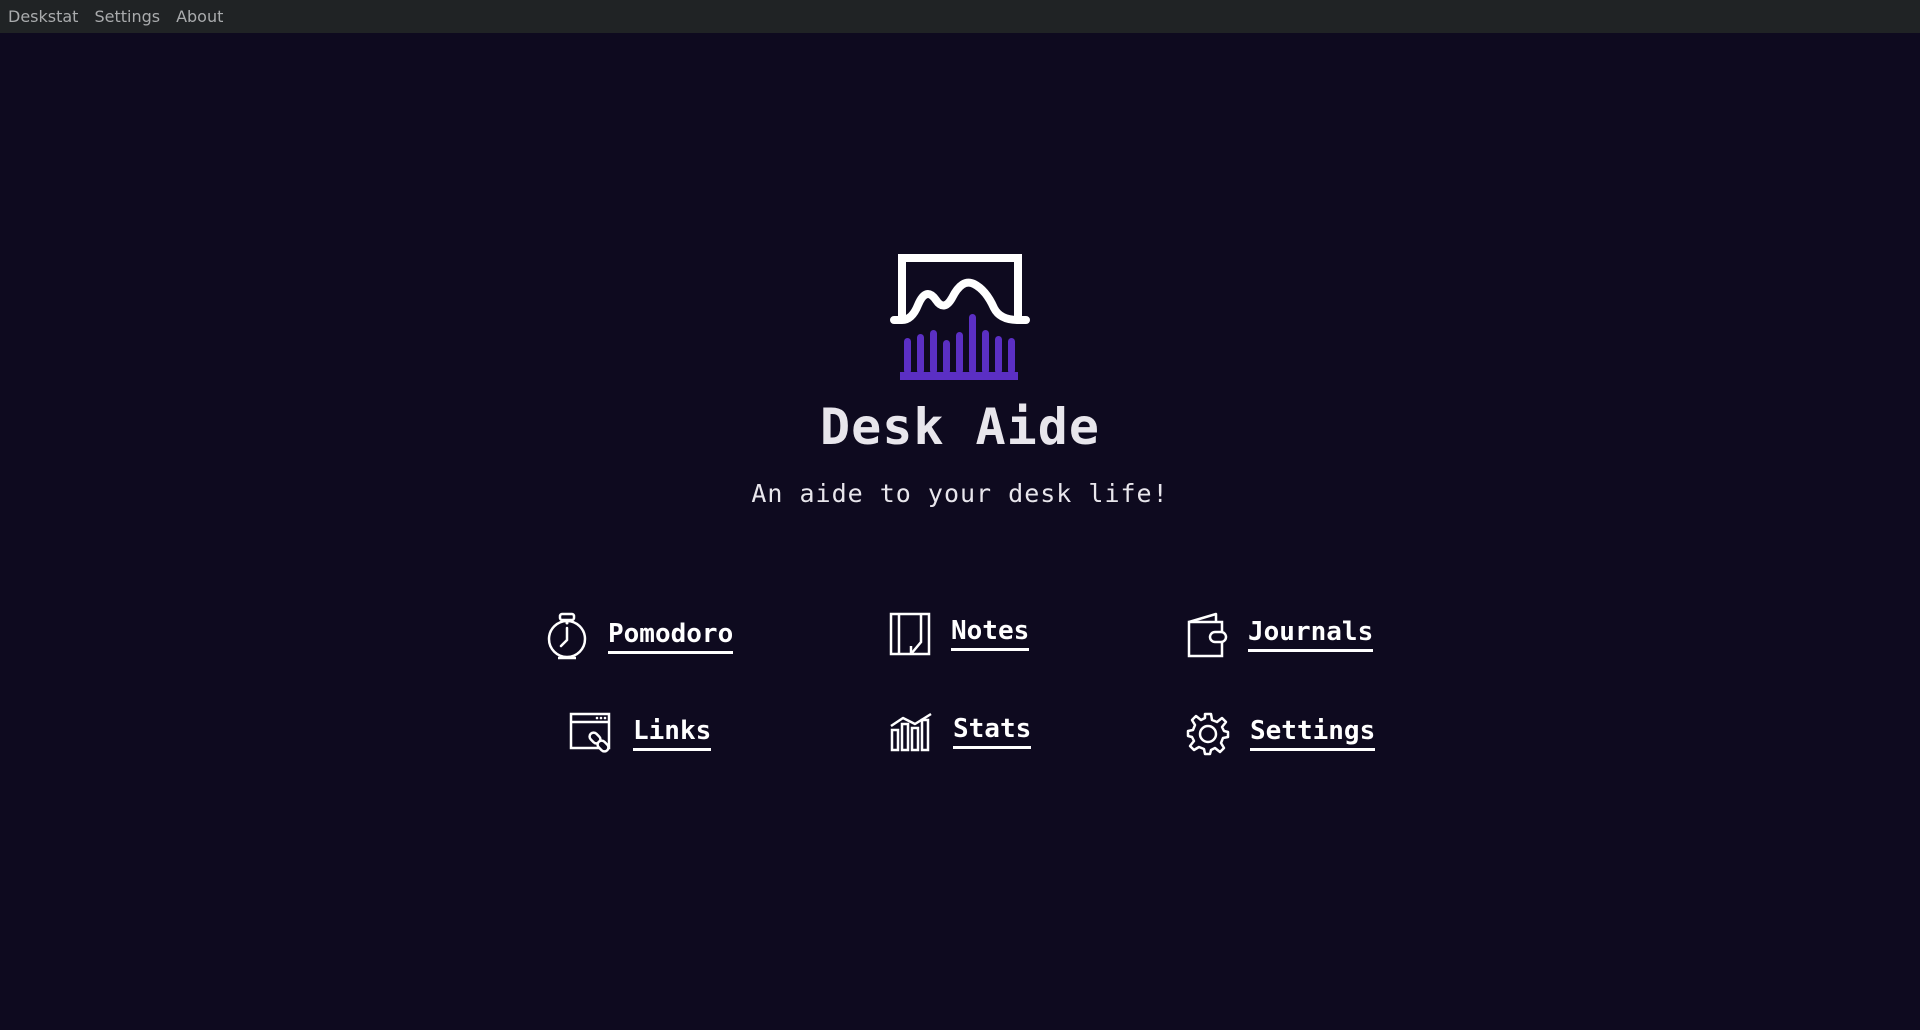  I want to click on nav-journals: Journals, so click(1280, 635).